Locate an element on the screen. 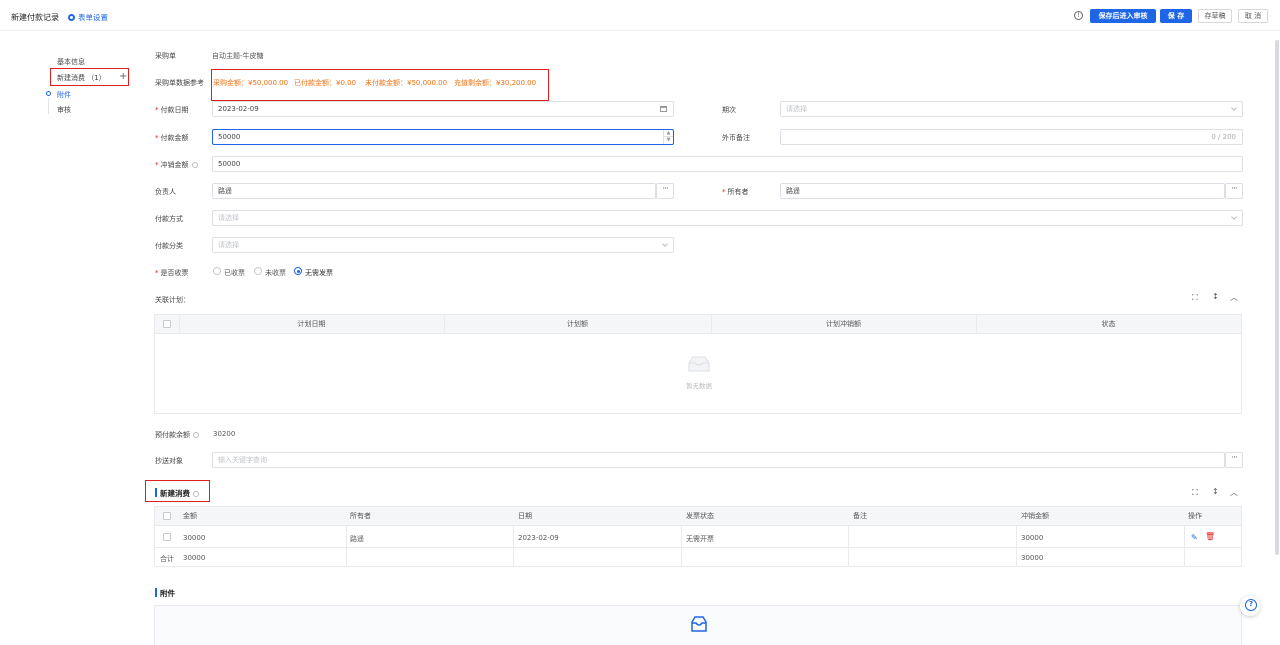 Image resolution: width=1280 pixels, height=645 pixels. pay-date-input: 2023-02-09 is located at coordinates (443, 109).